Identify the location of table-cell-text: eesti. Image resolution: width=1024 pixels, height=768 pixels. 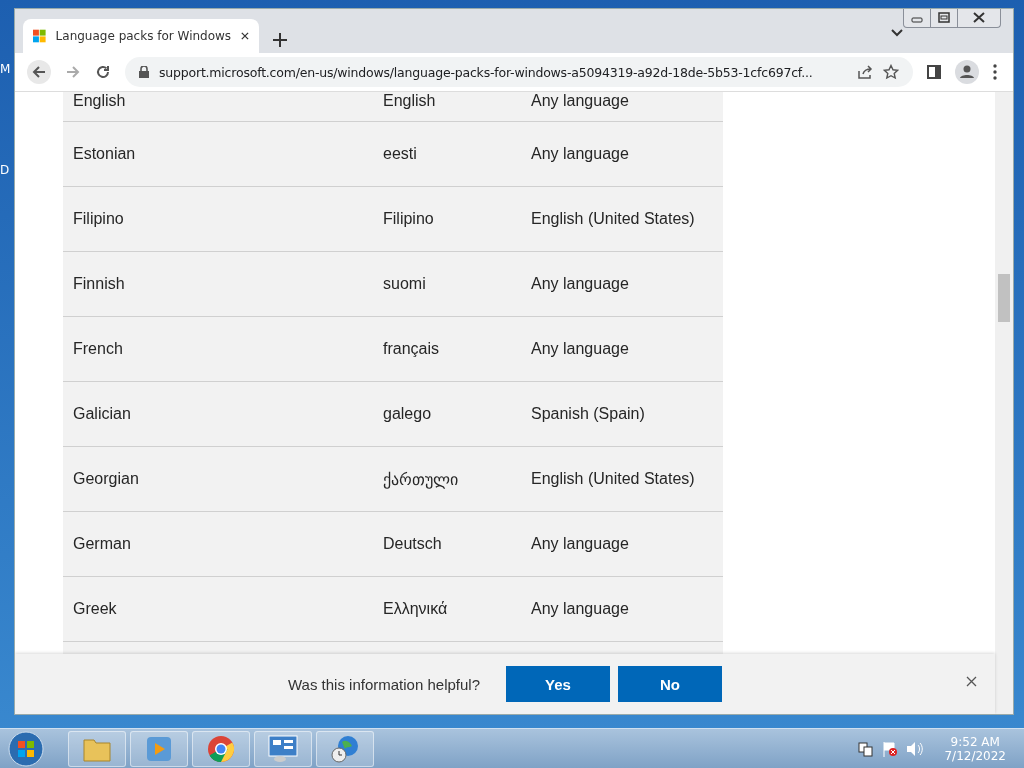
(400, 154).